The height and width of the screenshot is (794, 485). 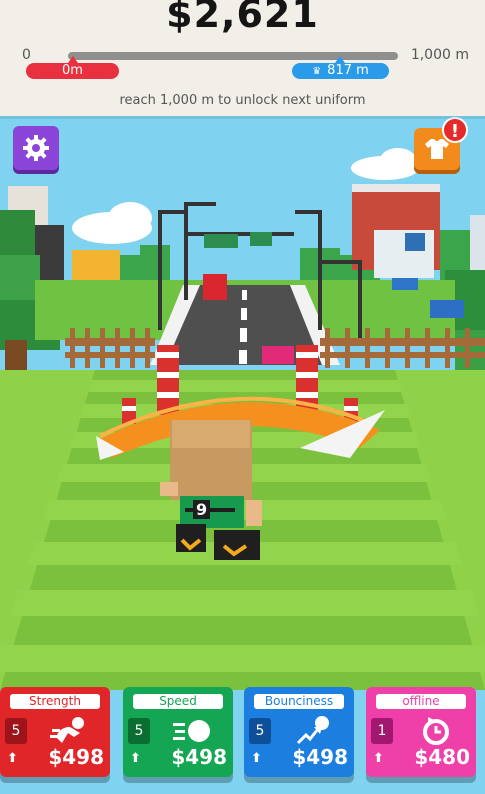 What do you see at coordinates (439, 55) in the screenshot?
I see `track-end-label: 1,000 m` at bounding box center [439, 55].